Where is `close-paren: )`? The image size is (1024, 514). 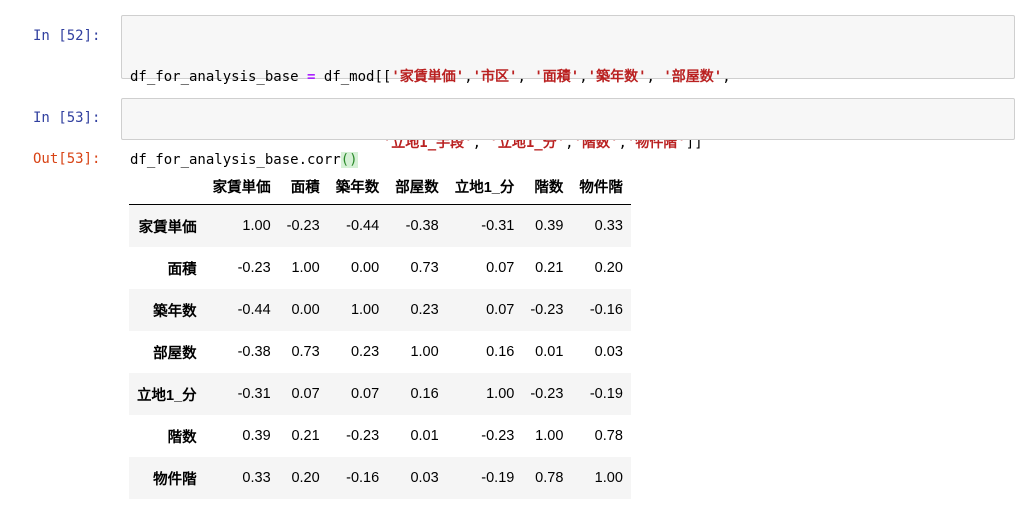 close-paren: ) is located at coordinates (353, 160).